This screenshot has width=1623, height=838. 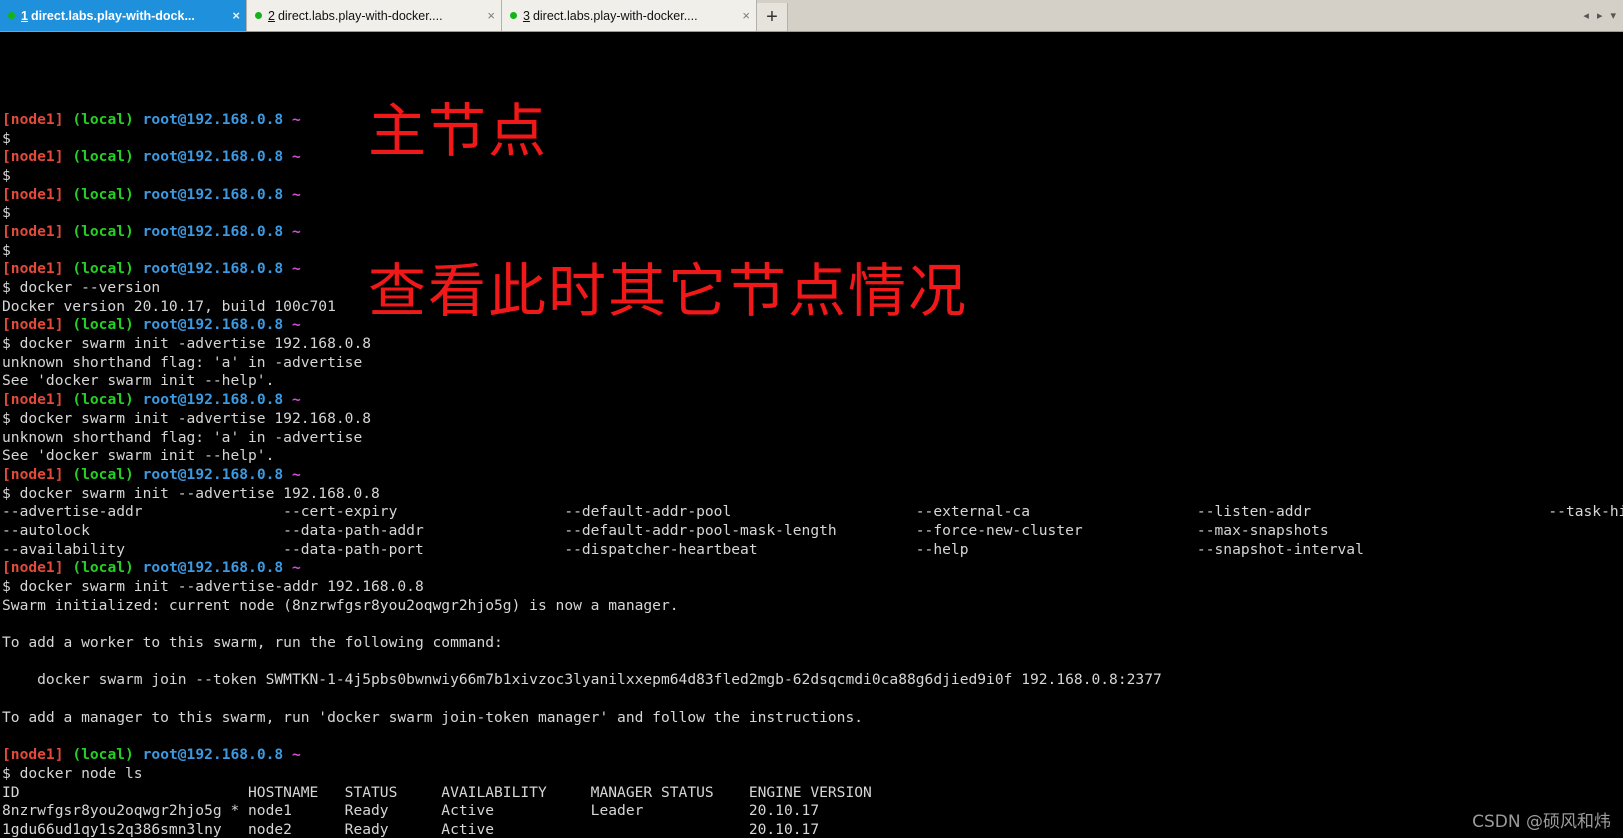 I want to click on tab-1-number: 1, so click(x=24, y=15).